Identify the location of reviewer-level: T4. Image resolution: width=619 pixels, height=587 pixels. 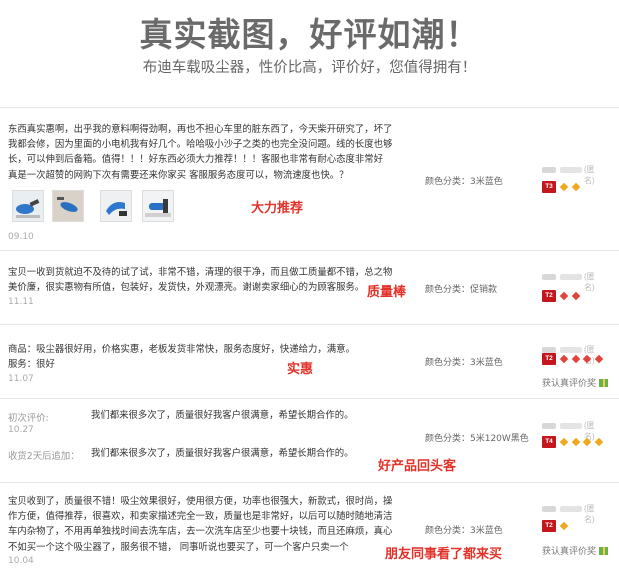
(573, 442).